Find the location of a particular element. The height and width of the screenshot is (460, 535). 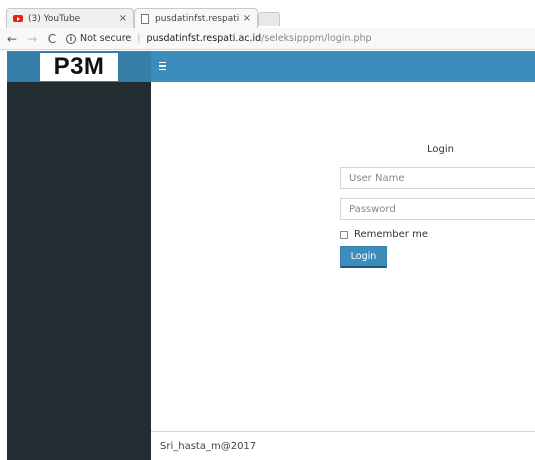

reload-button: C is located at coordinates (52, 39).